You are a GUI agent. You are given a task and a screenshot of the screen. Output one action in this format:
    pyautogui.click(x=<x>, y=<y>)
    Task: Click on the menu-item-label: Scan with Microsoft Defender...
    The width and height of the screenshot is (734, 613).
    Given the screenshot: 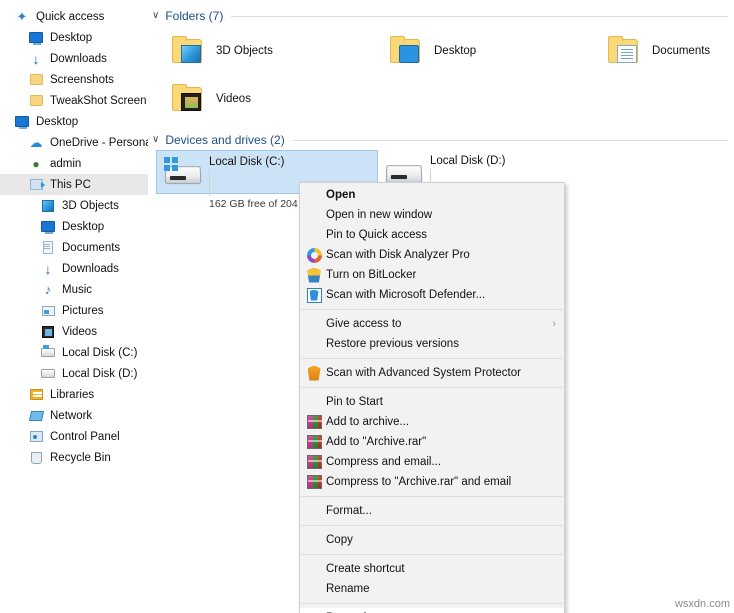 What is the action you would take?
    pyautogui.click(x=406, y=295)
    